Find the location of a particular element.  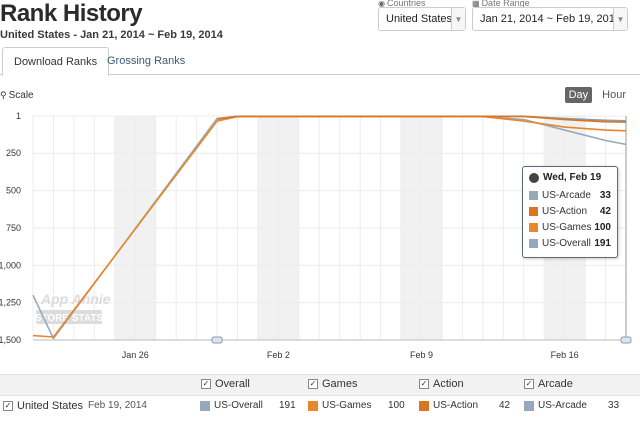

series-name: US-Action is located at coordinates (456, 405).